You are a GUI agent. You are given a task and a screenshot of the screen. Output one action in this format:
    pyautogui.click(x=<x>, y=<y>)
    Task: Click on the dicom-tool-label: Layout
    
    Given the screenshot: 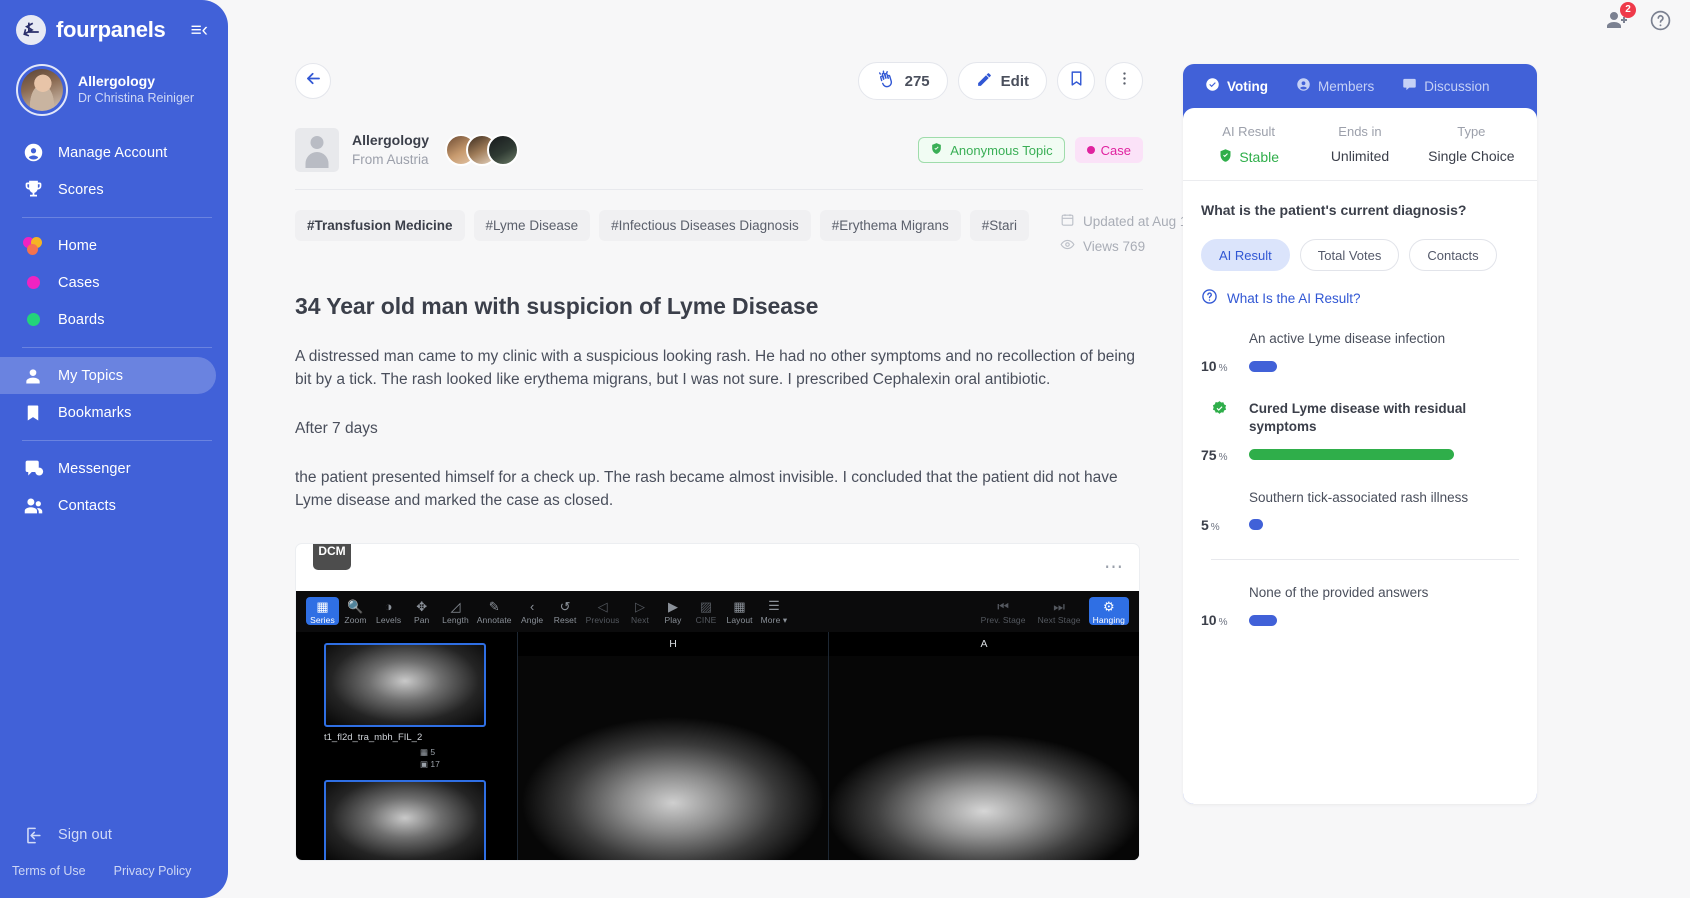 What is the action you would take?
    pyautogui.click(x=739, y=620)
    